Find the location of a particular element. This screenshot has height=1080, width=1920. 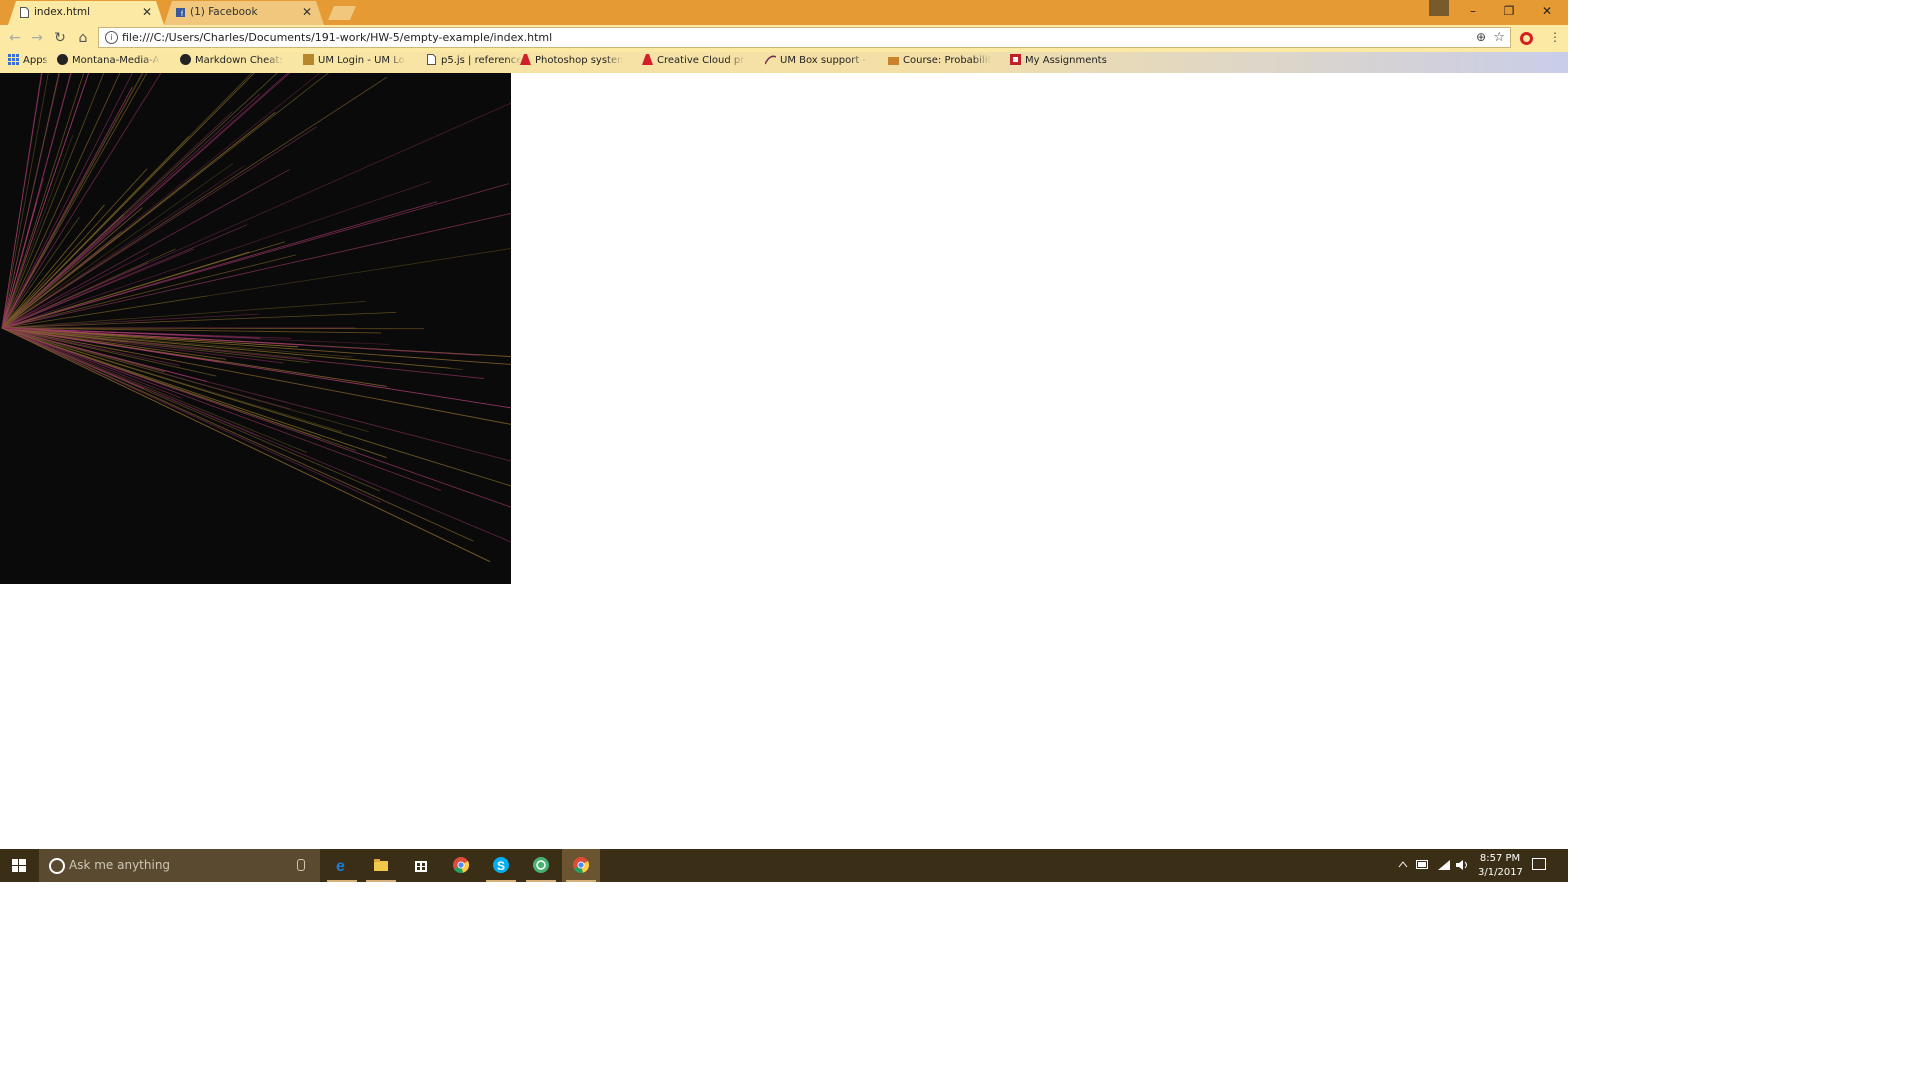

apps-grid-icon is located at coordinates (13, 59).